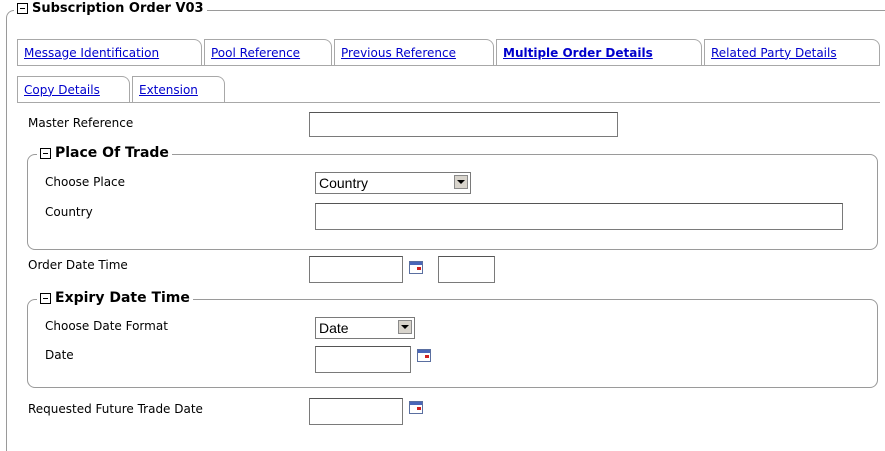 The height and width of the screenshot is (451, 885). I want to click on requested-future-trade-date-label: Requested Future Trade Date, so click(115, 409).